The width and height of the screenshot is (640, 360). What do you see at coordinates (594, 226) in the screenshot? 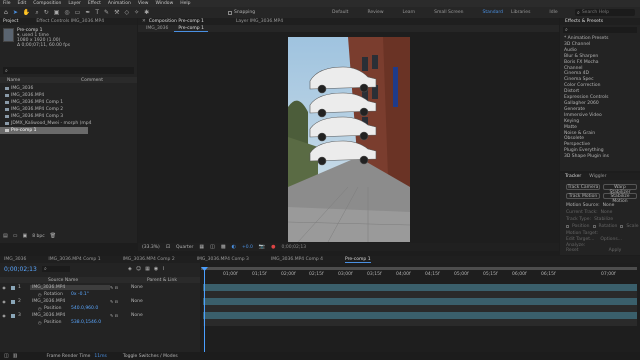
I see `rotation-checkbox` at bounding box center [594, 226].